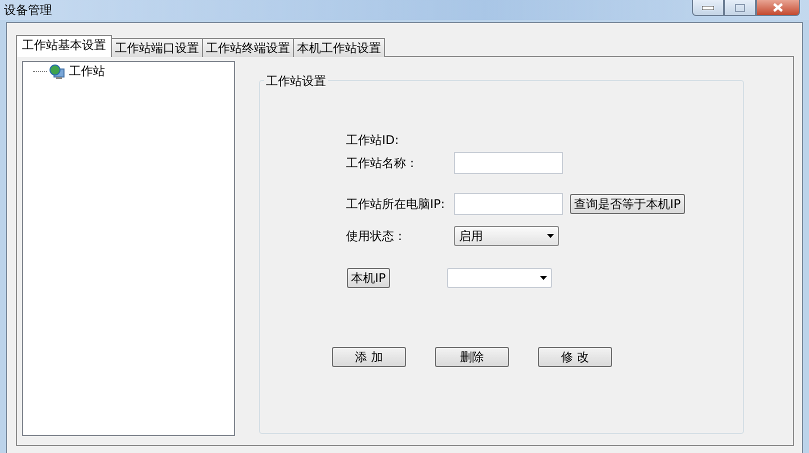 The height and width of the screenshot is (453, 809). I want to click on group-title: 工作站设置, so click(296, 81).